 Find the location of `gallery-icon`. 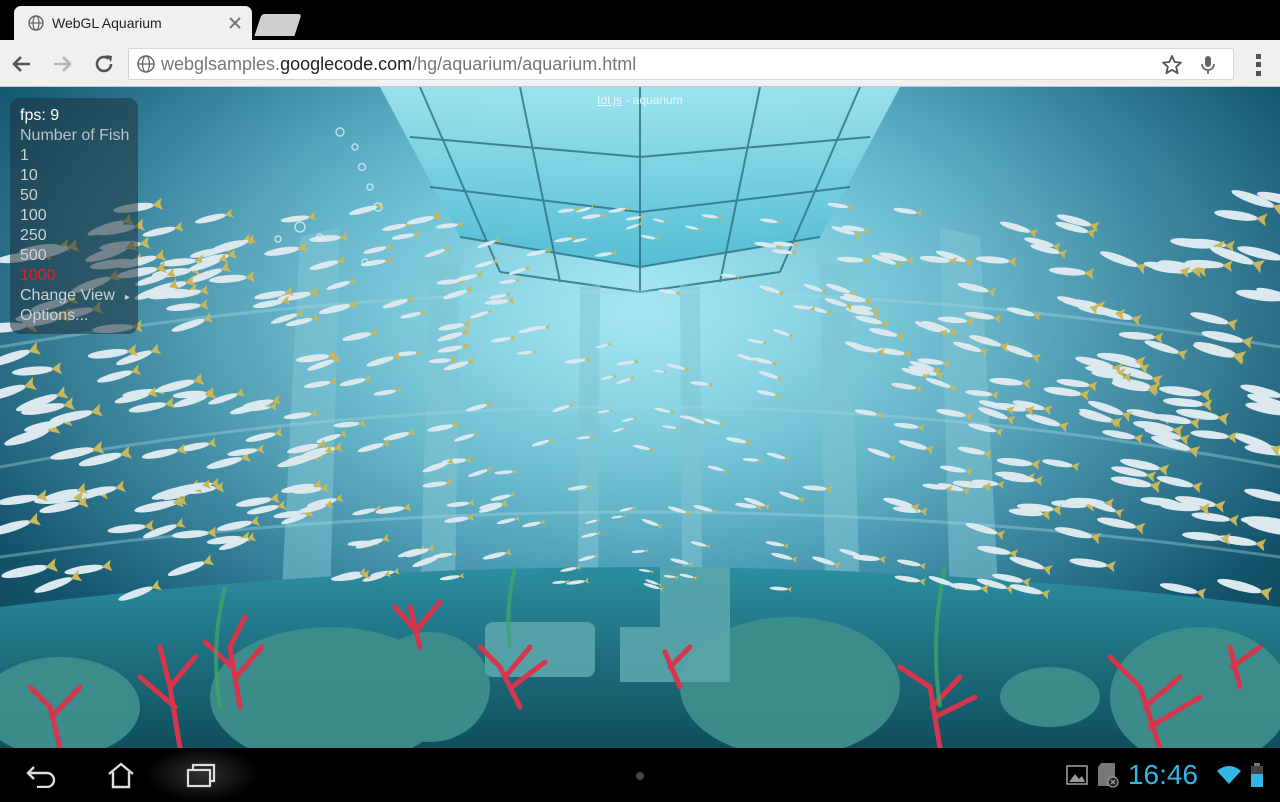

gallery-icon is located at coordinates (1077, 775).